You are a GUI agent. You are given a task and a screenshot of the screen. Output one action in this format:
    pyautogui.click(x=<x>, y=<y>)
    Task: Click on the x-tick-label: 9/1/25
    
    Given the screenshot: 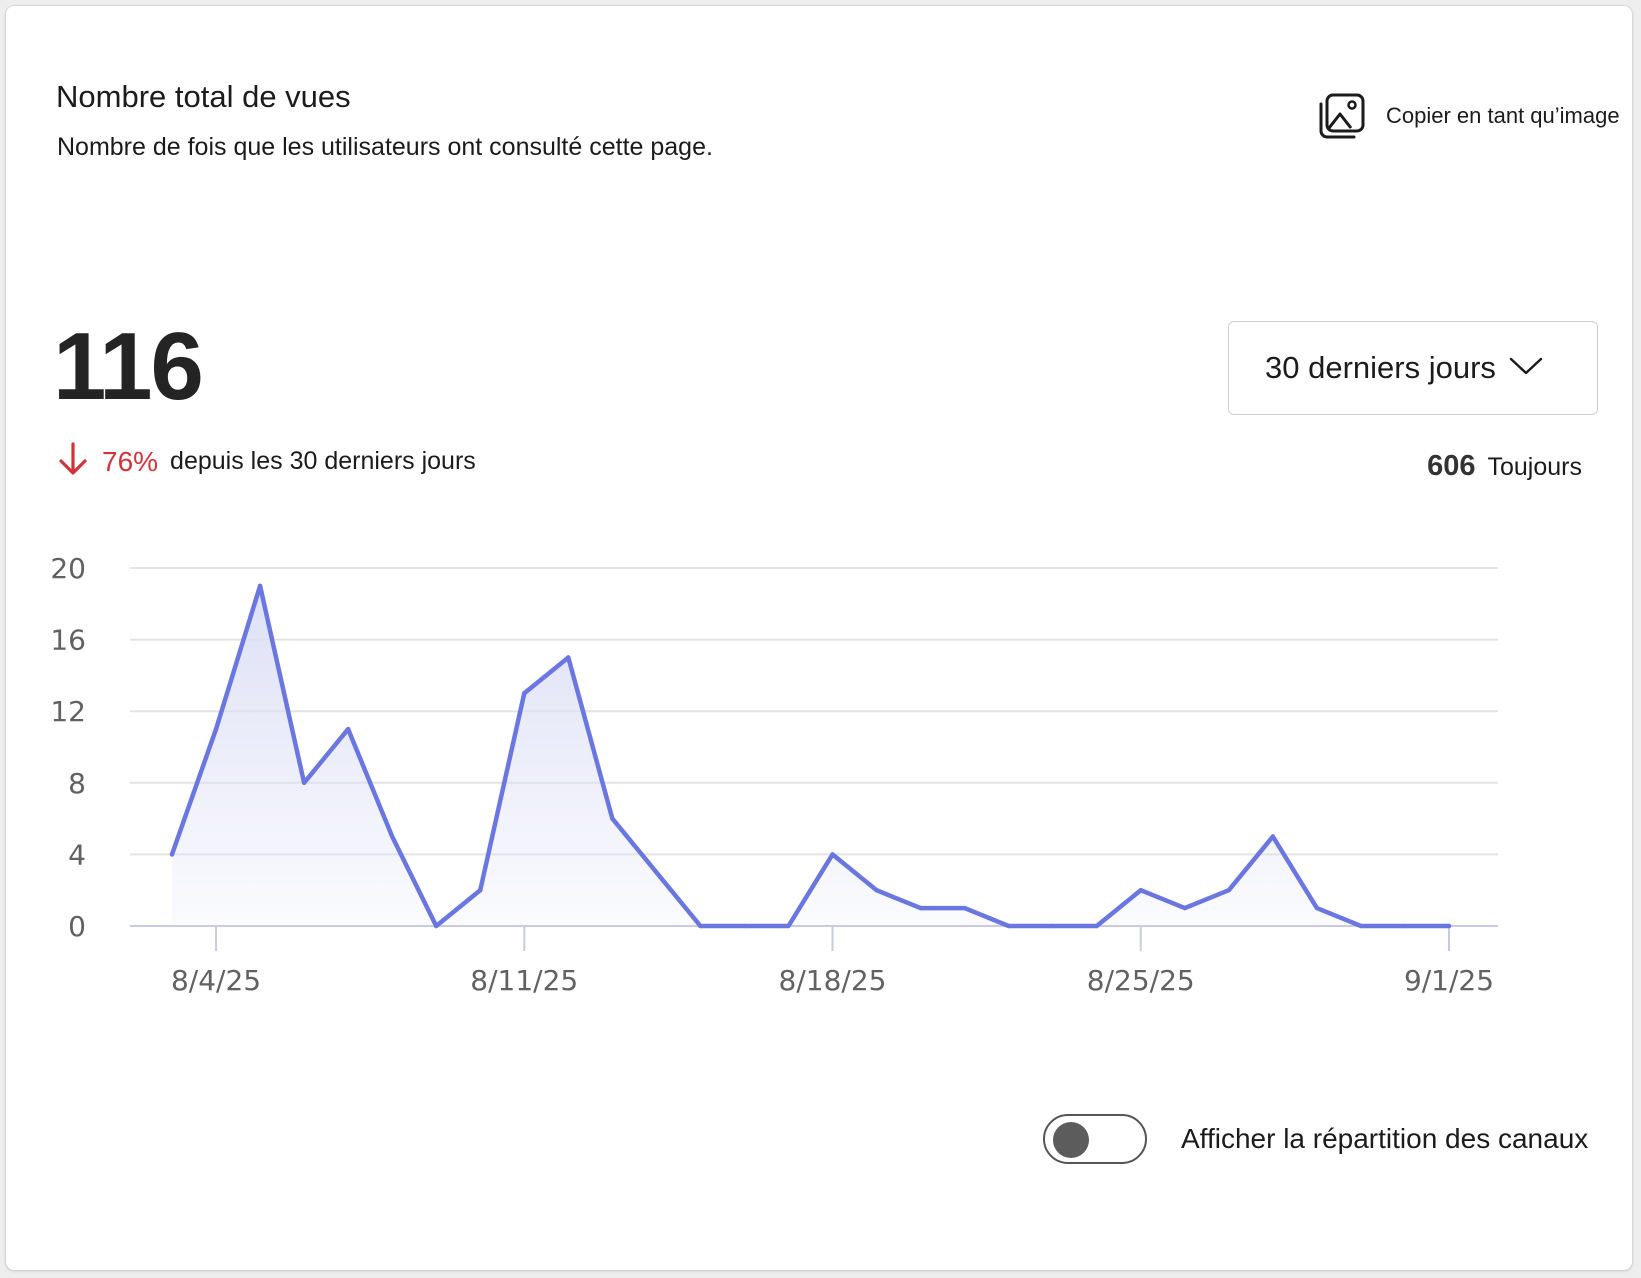 What is the action you would take?
    pyautogui.click(x=1449, y=980)
    